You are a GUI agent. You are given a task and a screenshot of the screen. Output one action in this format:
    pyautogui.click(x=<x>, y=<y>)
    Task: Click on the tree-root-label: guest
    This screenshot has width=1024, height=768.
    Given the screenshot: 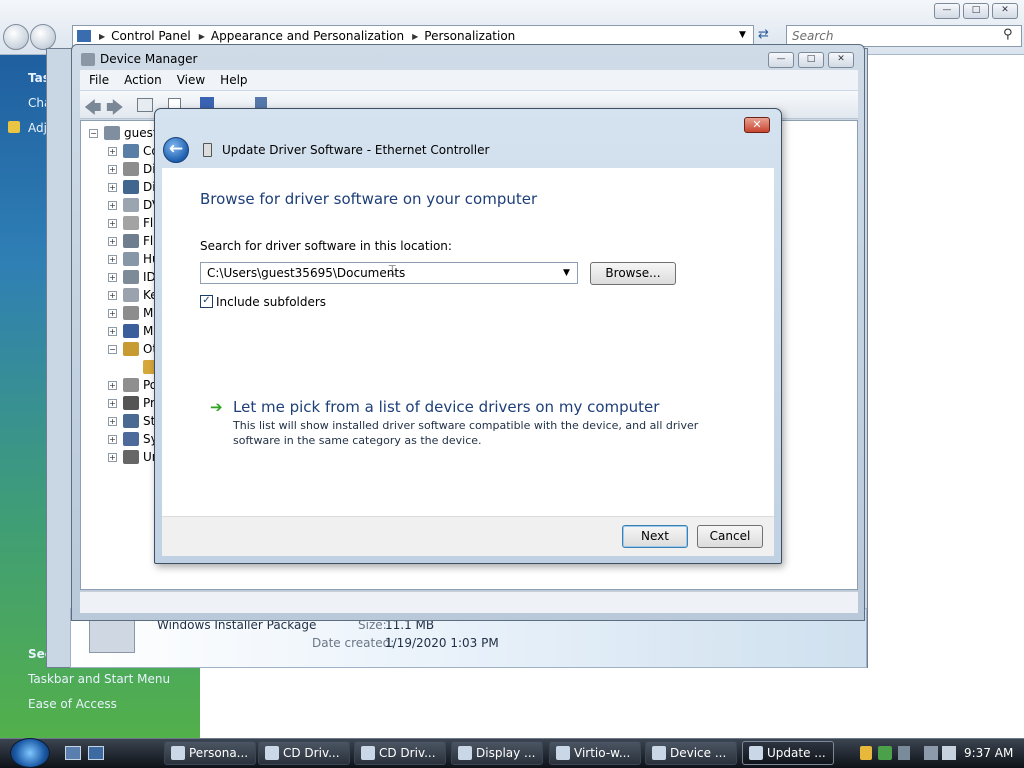 What is the action you would take?
    pyautogui.click(x=141, y=133)
    